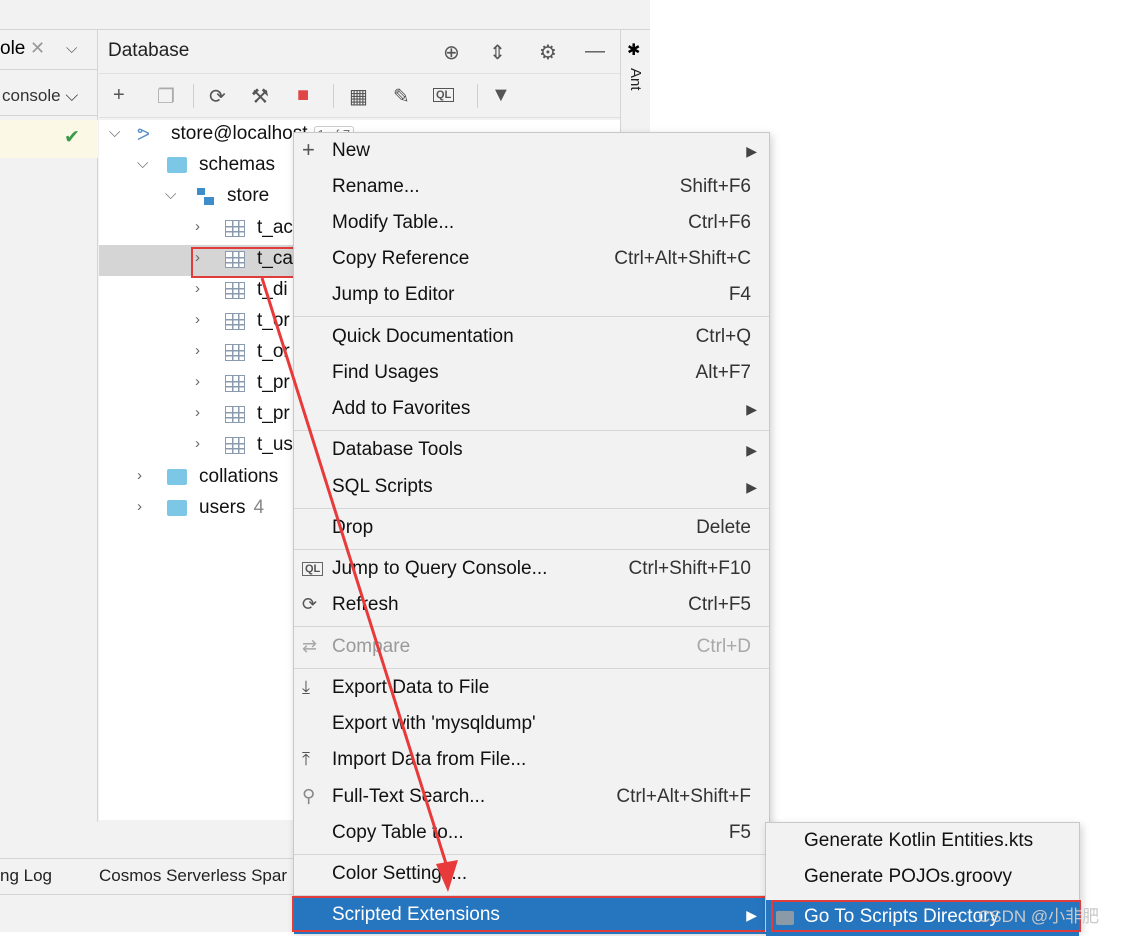 Image resolution: width=1124 pixels, height=936 pixels. I want to click on menu-item-shortcut: F4, so click(739, 294).